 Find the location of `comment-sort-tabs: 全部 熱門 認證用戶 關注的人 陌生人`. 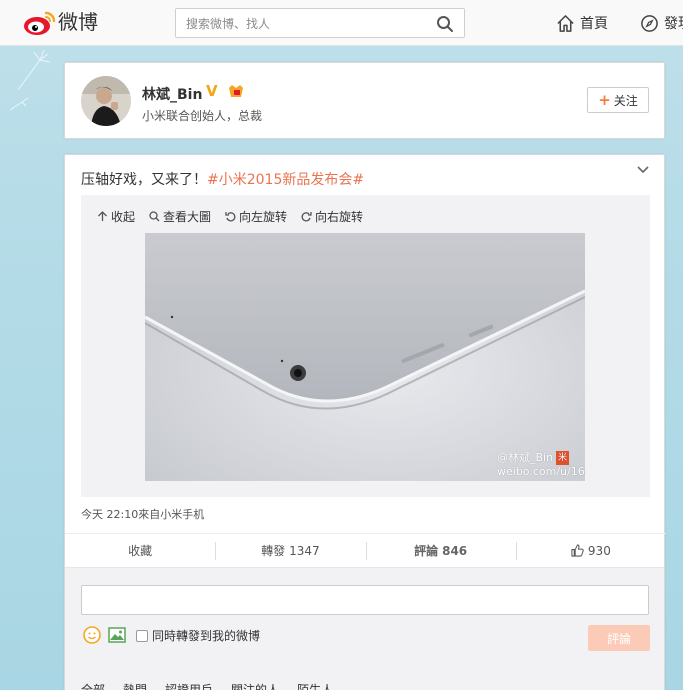

comment-sort-tabs: 全部 熱門 認證用戶 關注的人 陌生人 is located at coordinates (207, 685).